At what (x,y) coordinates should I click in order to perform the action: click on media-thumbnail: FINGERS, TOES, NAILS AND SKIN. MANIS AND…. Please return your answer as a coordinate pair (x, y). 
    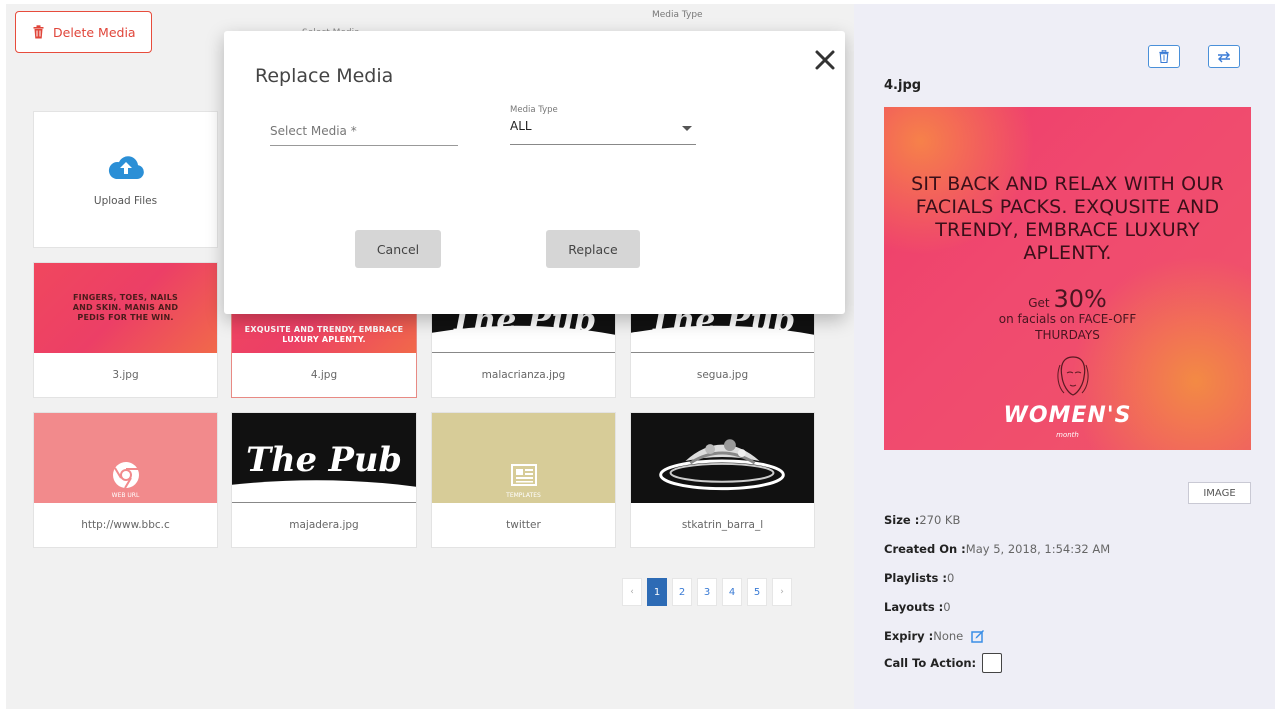
    Looking at the image, I should click on (125, 308).